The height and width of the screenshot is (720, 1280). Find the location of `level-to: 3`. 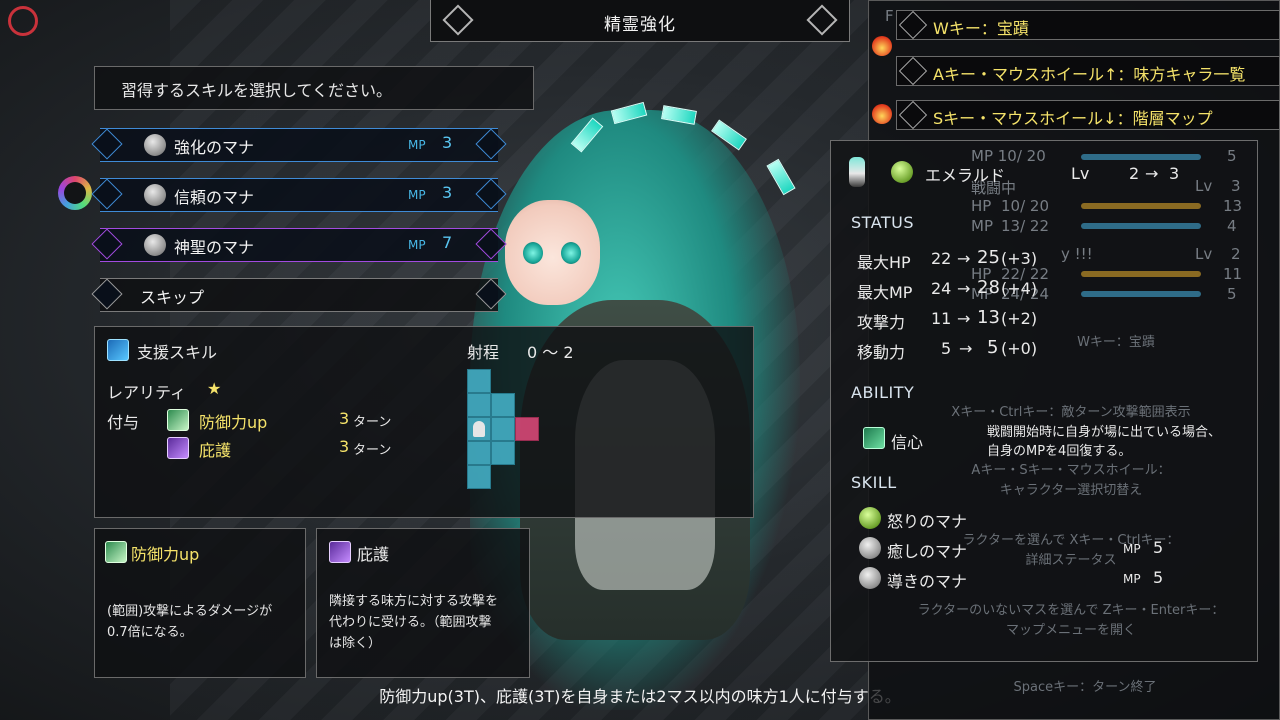

level-to: 3 is located at coordinates (1174, 173).